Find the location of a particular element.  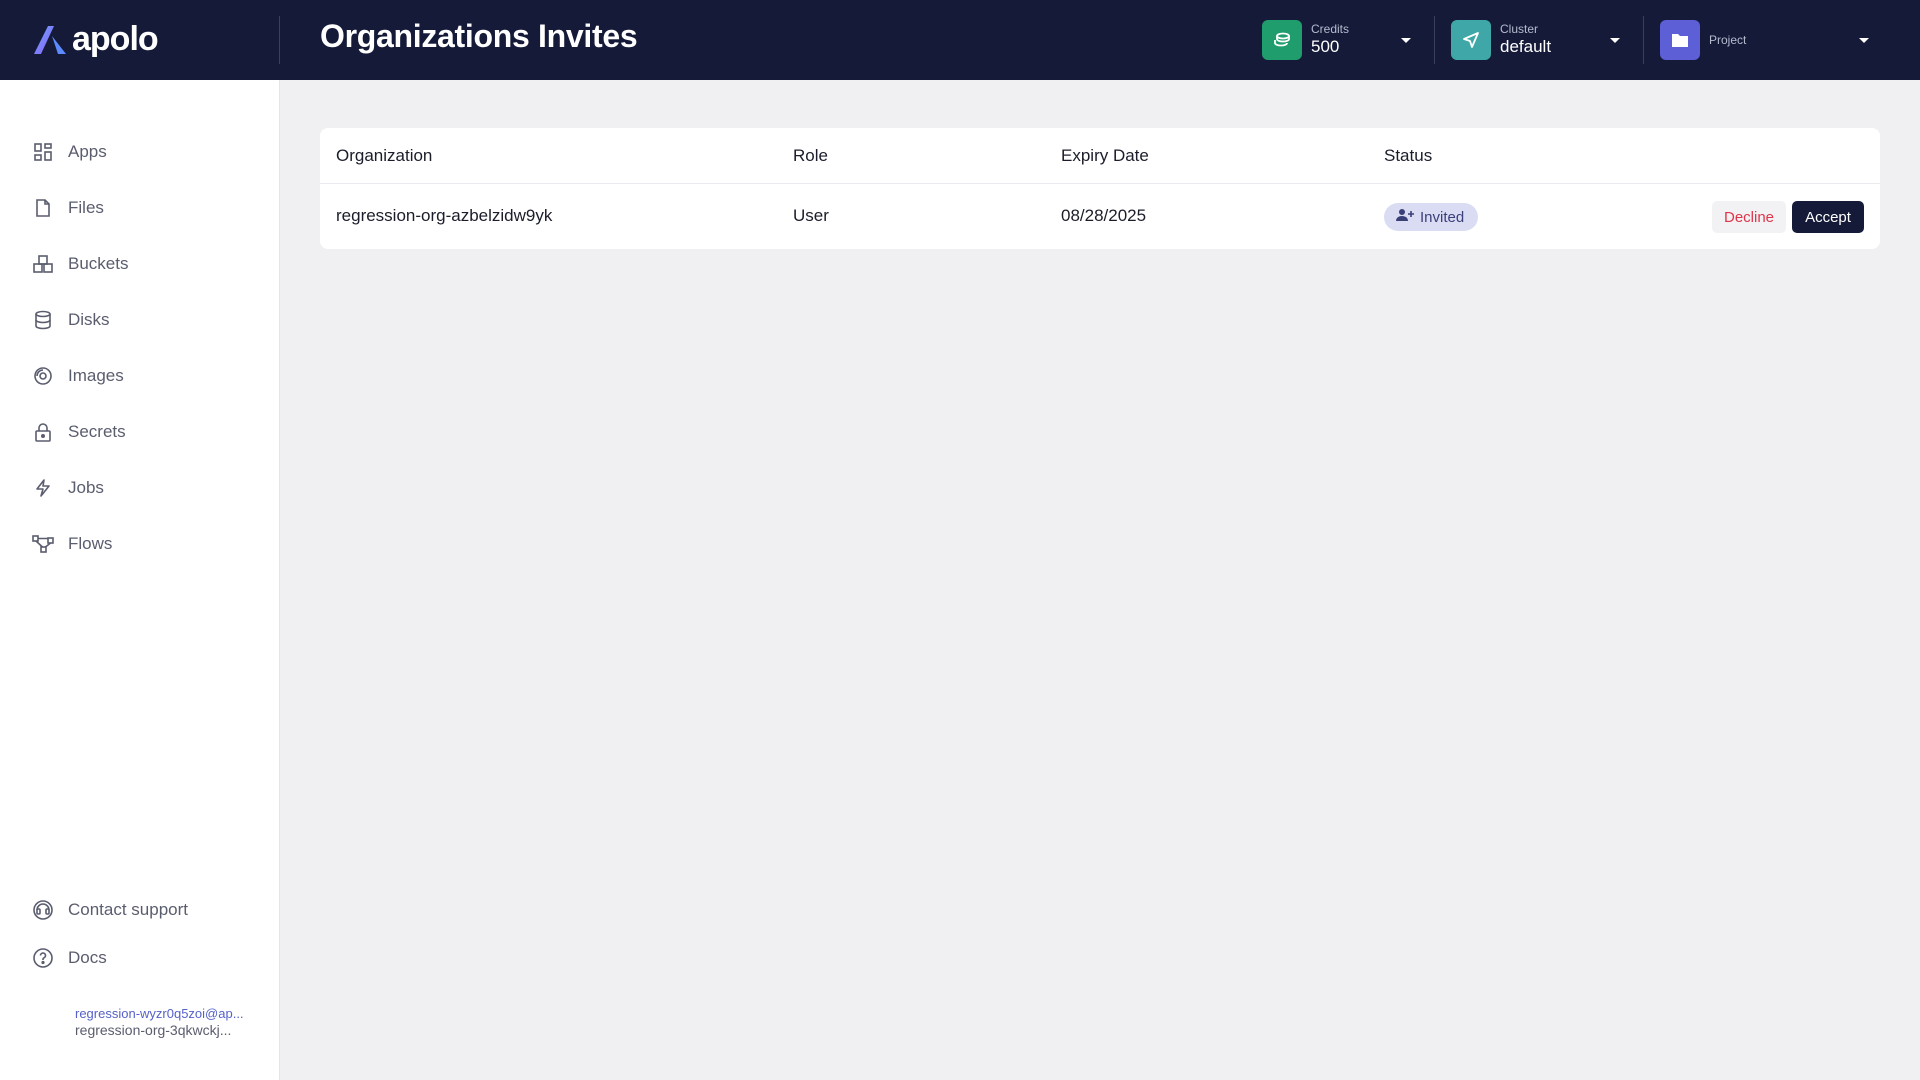

sidebar-item-label: Files is located at coordinates (86, 207).